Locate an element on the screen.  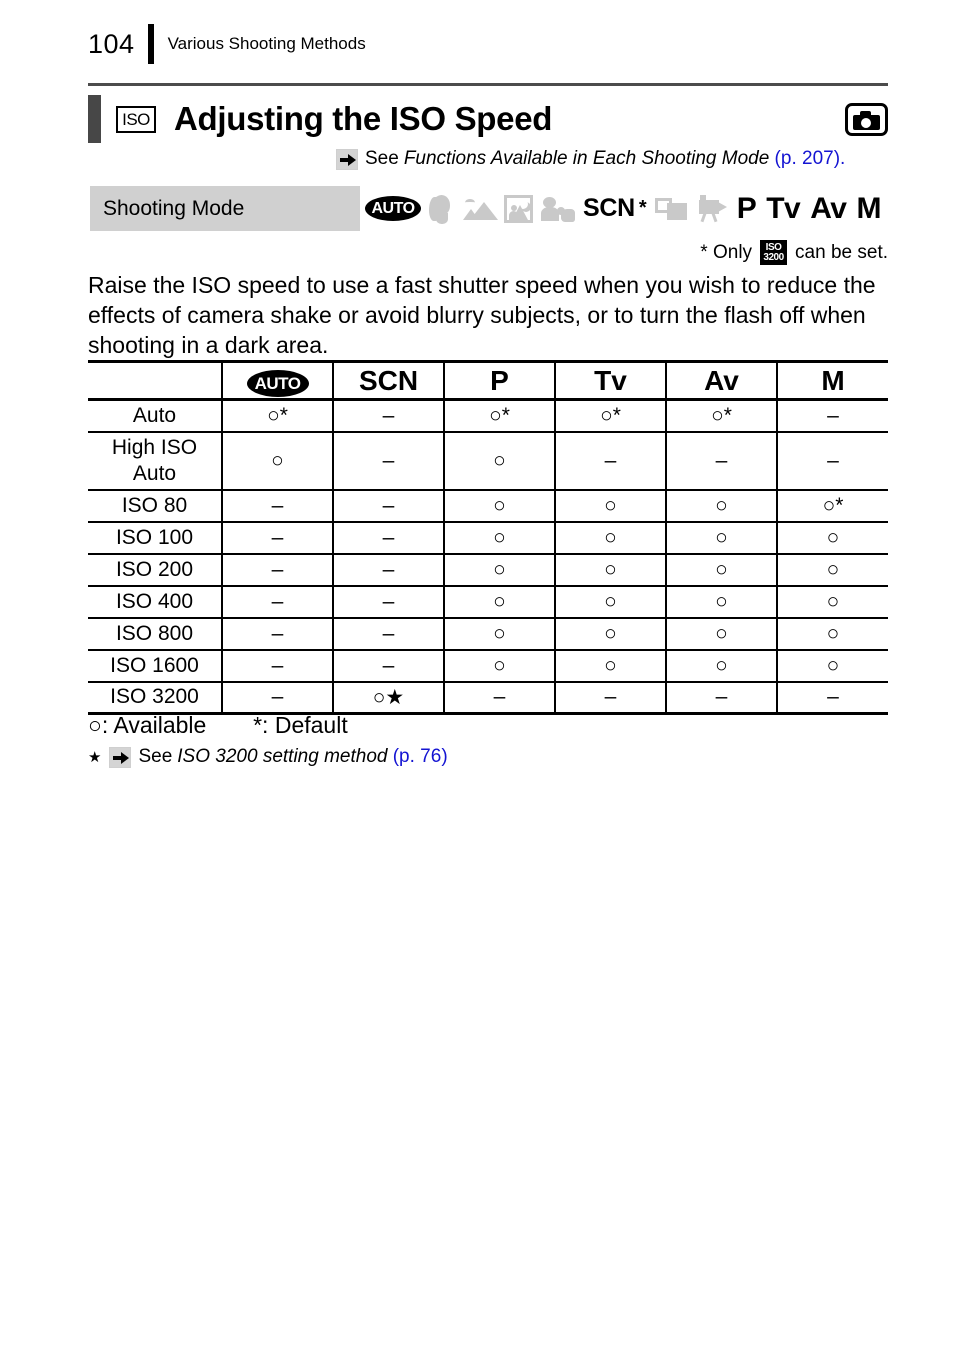
table-row: ISO 200 – – ○ ○ ○ ○ is located at coordinates (488, 570).